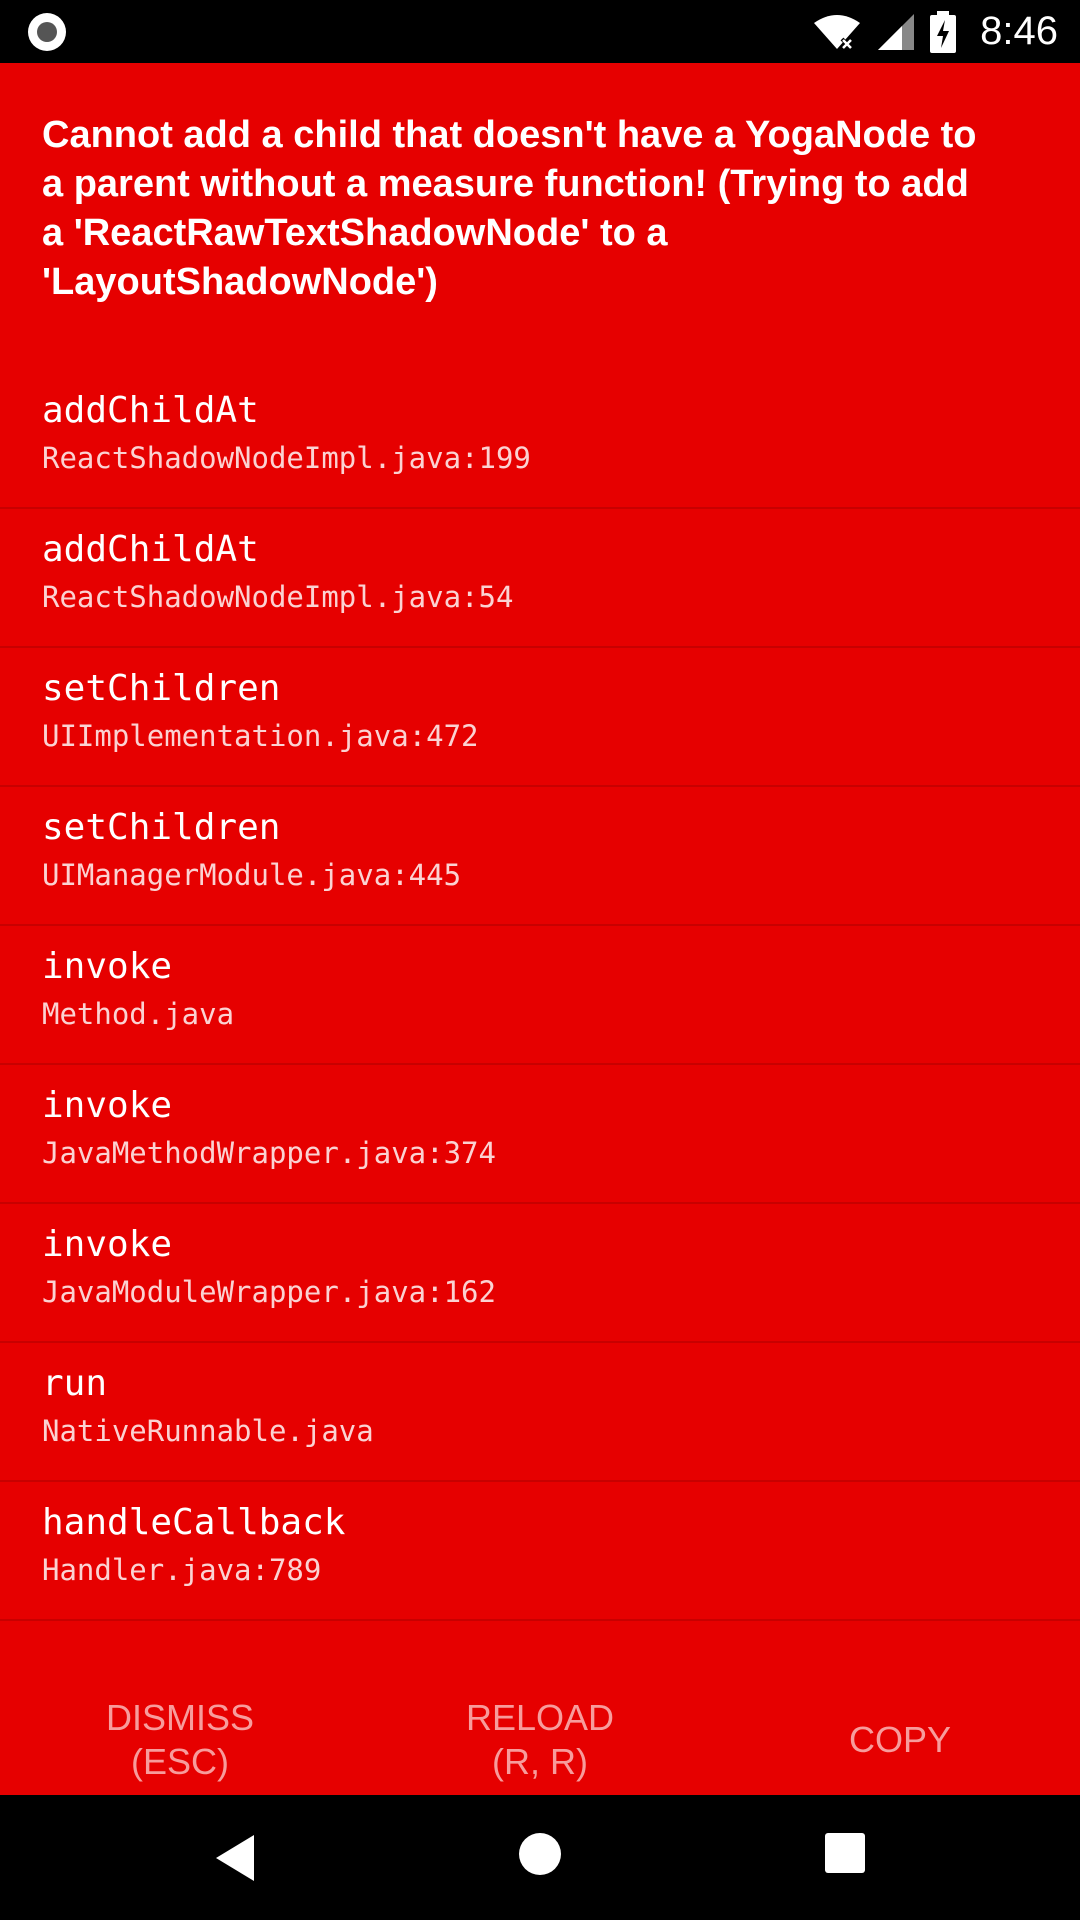  Describe the element at coordinates (269, 1153) in the screenshot. I see `frame-file: JavaMethodWrapper.java:374` at that location.